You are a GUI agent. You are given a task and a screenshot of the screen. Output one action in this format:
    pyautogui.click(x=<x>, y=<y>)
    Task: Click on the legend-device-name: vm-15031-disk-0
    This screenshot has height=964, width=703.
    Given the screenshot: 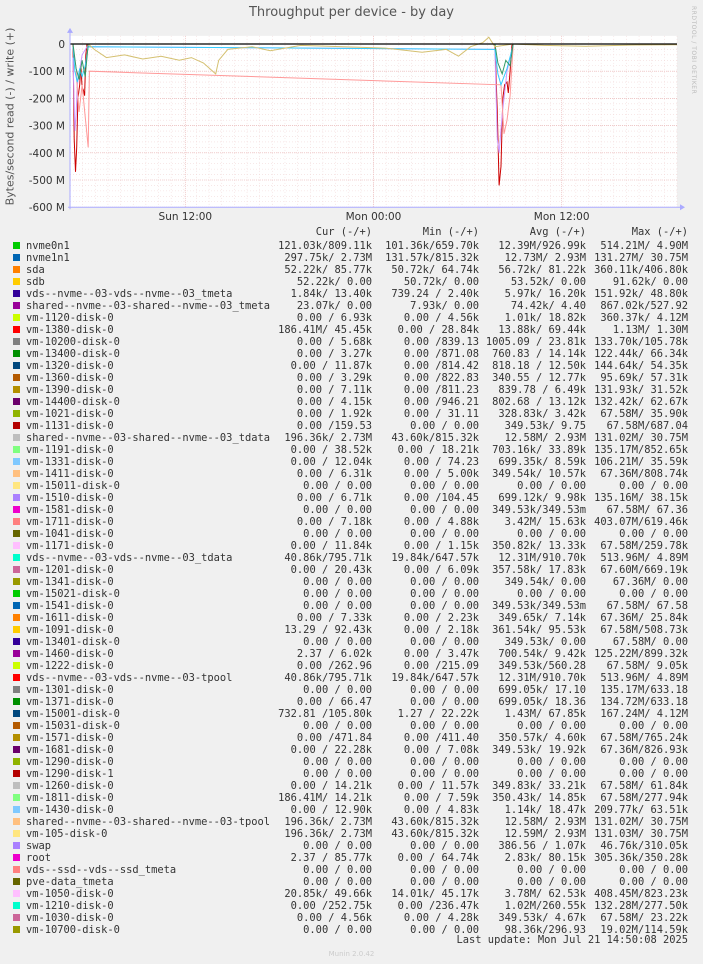 What is the action you would take?
    pyautogui.click(x=73, y=726)
    